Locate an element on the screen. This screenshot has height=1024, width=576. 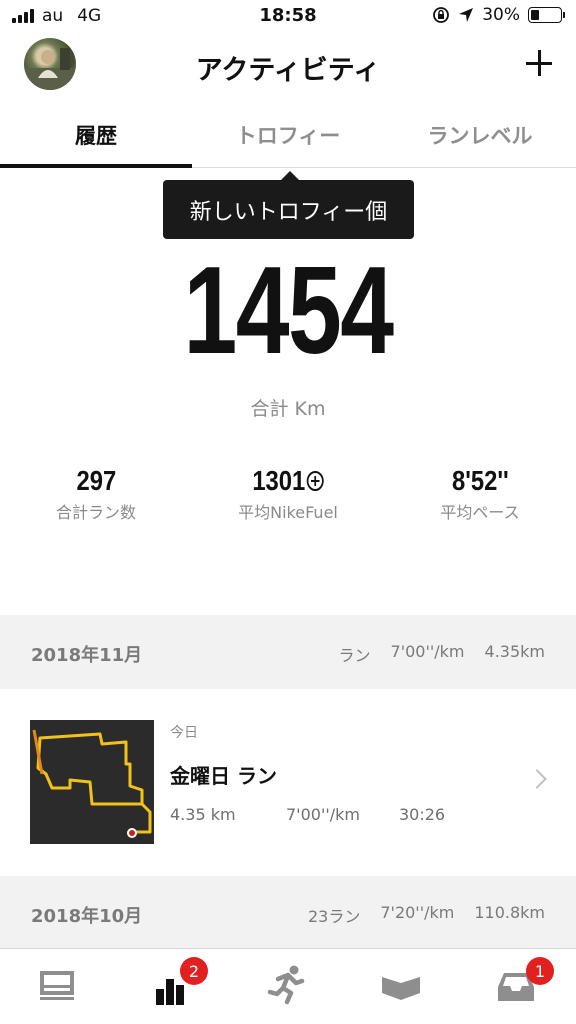
stats-row: 297 合計ラン数 1301 平均NikeFuel 8'52'' 平均ペース is located at coordinates (288, 500).